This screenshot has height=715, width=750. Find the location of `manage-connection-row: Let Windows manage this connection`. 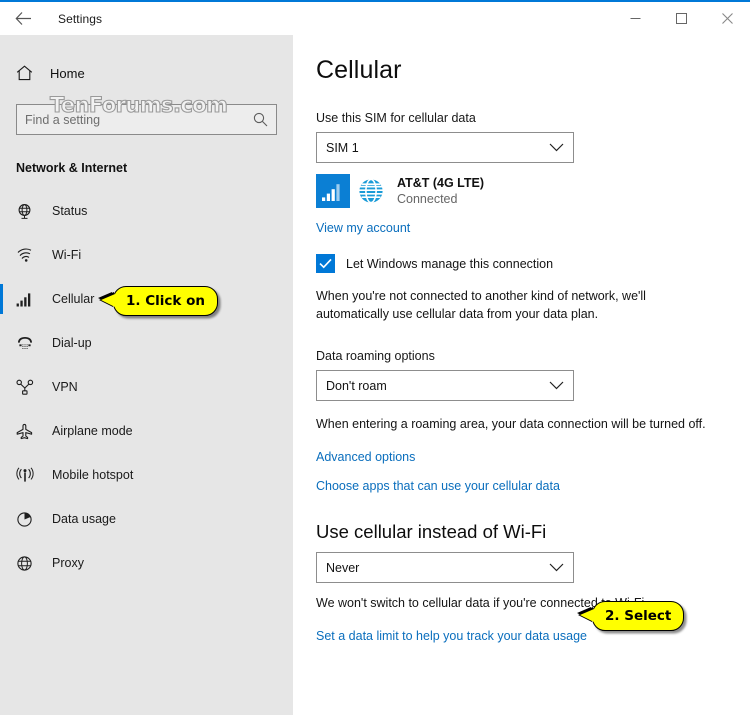

manage-connection-row: Let Windows manage this connection is located at coordinates (523, 263).